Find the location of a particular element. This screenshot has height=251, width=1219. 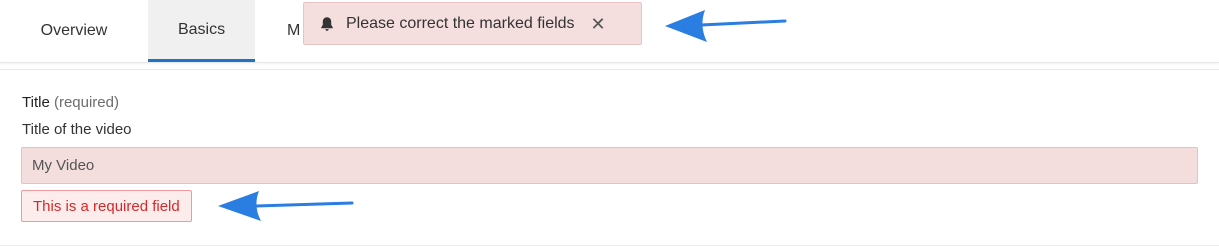

required-note: (required) is located at coordinates (86, 102).